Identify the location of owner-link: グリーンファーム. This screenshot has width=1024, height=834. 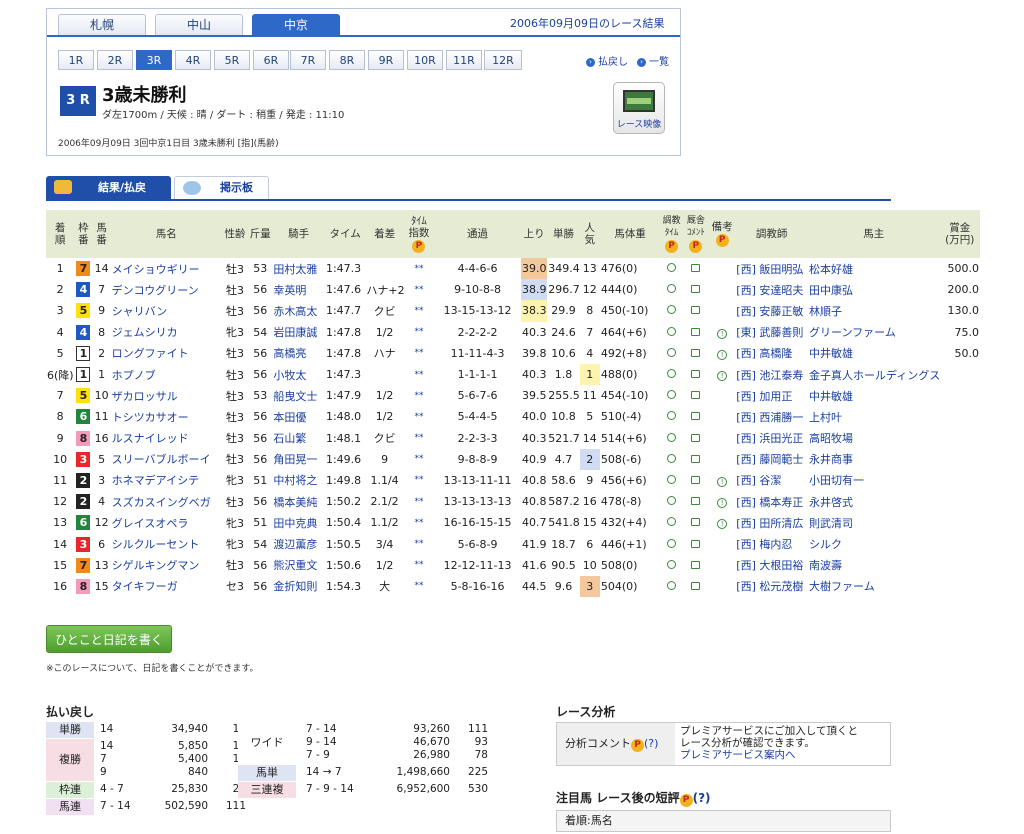
(874, 332).